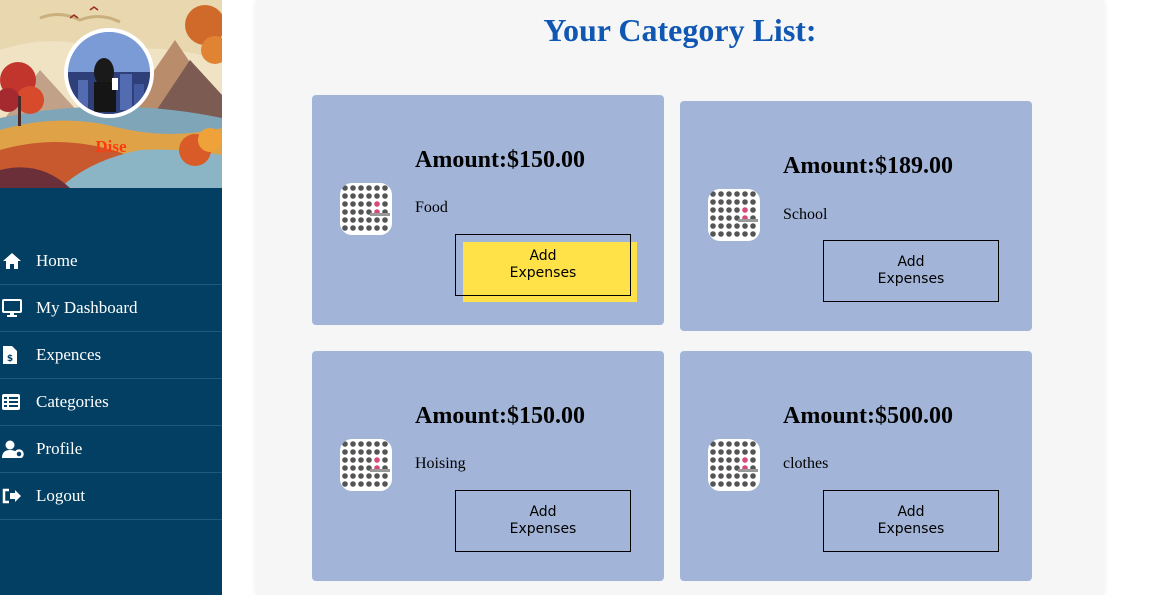 The width and height of the screenshot is (1170, 595). Describe the element at coordinates (805, 214) in the screenshot. I see `category-name: School` at that location.